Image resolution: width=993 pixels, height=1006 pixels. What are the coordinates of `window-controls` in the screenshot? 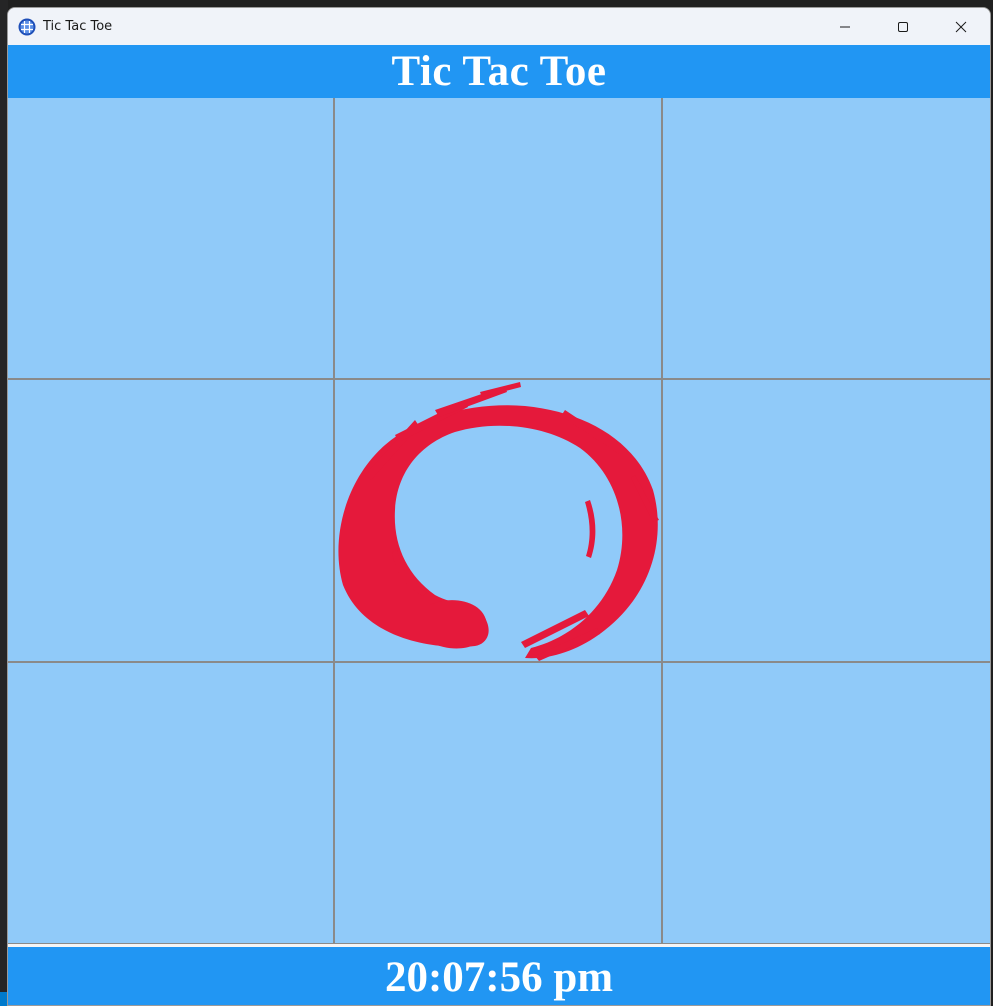 It's located at (903, 26).